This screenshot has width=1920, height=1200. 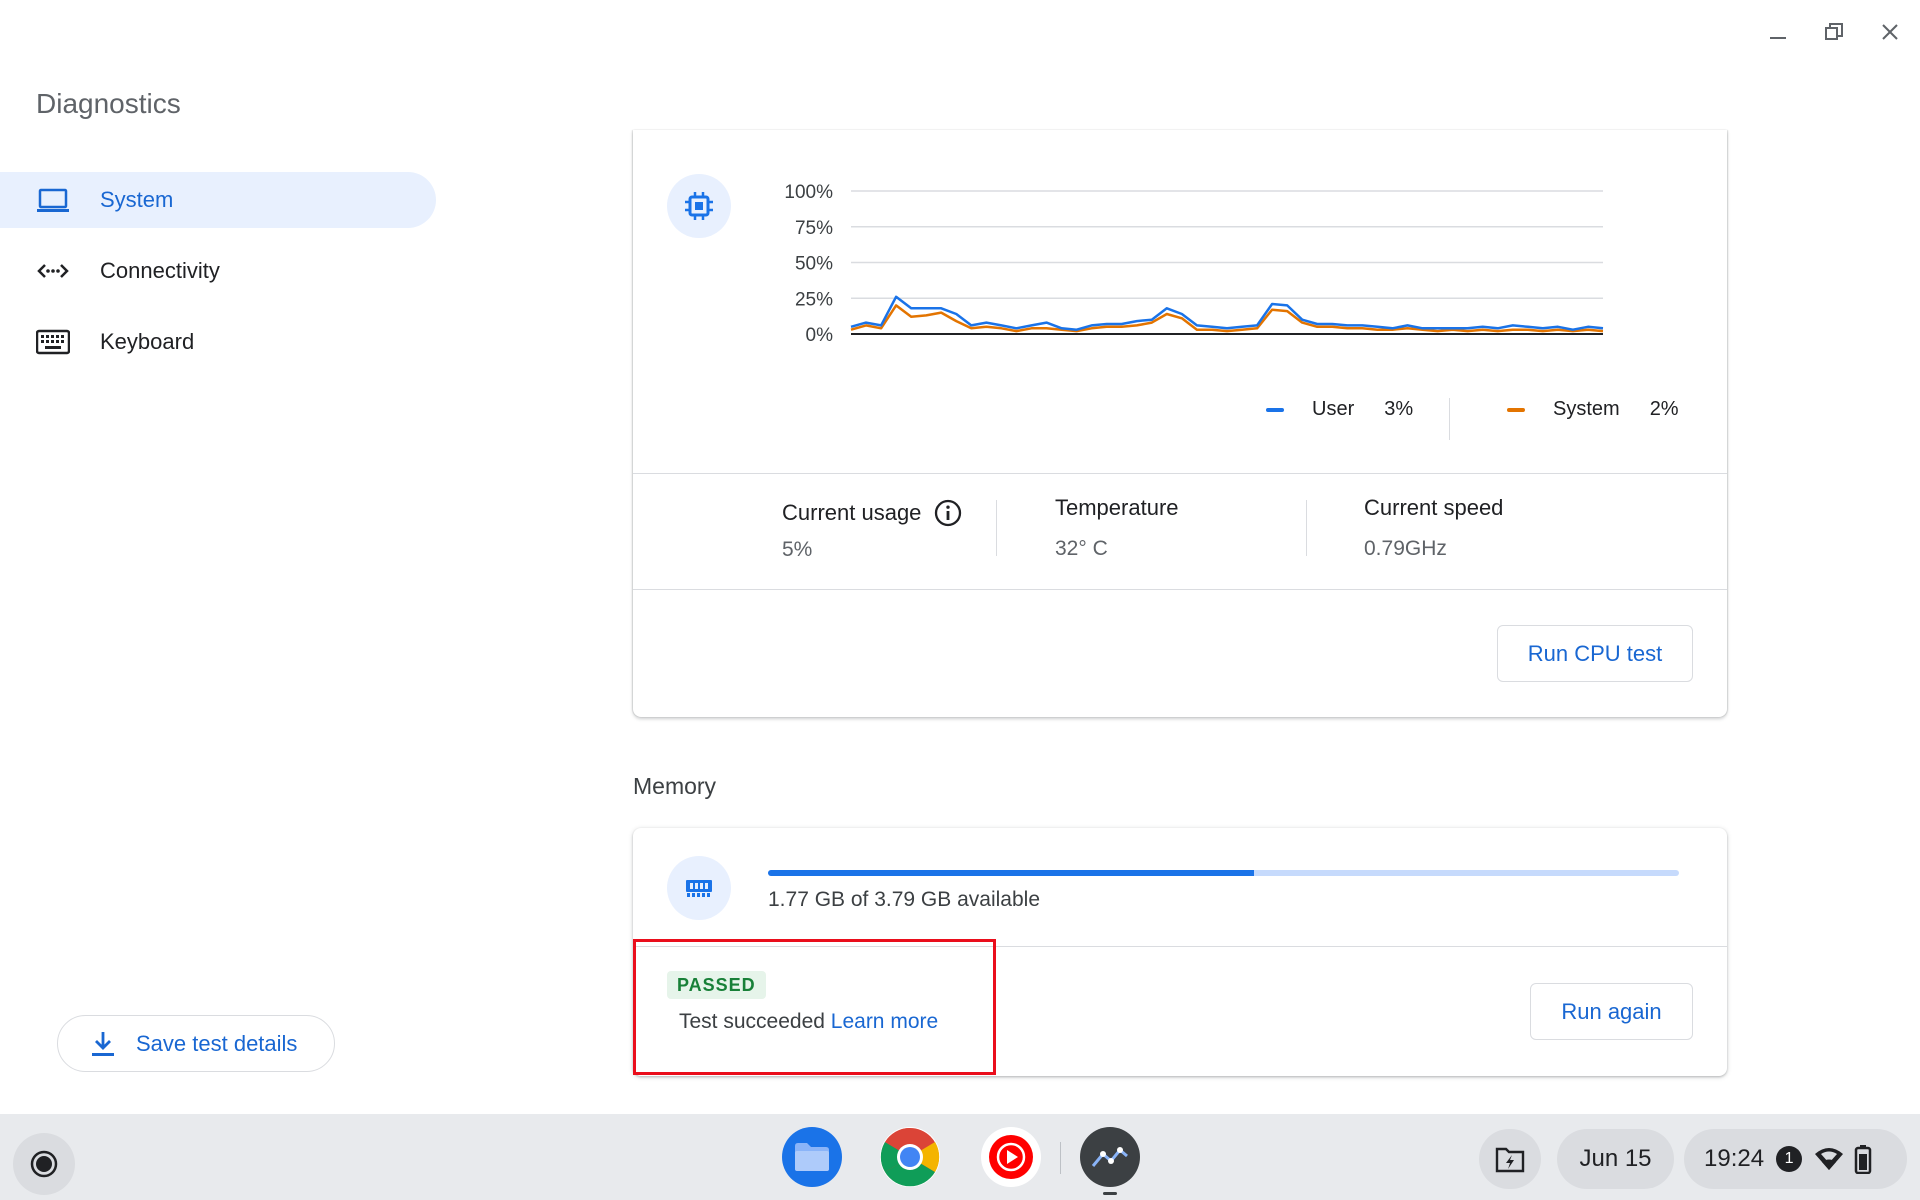 I want to click on y-tick-label: 75%, so click(x=814, y=228).